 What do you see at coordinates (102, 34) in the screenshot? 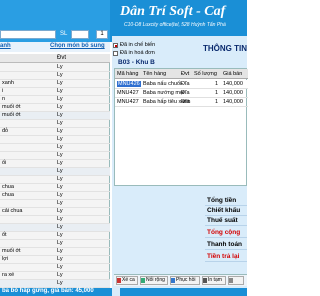
I see `quantity-value: 1` at bounding box center [102, 34].